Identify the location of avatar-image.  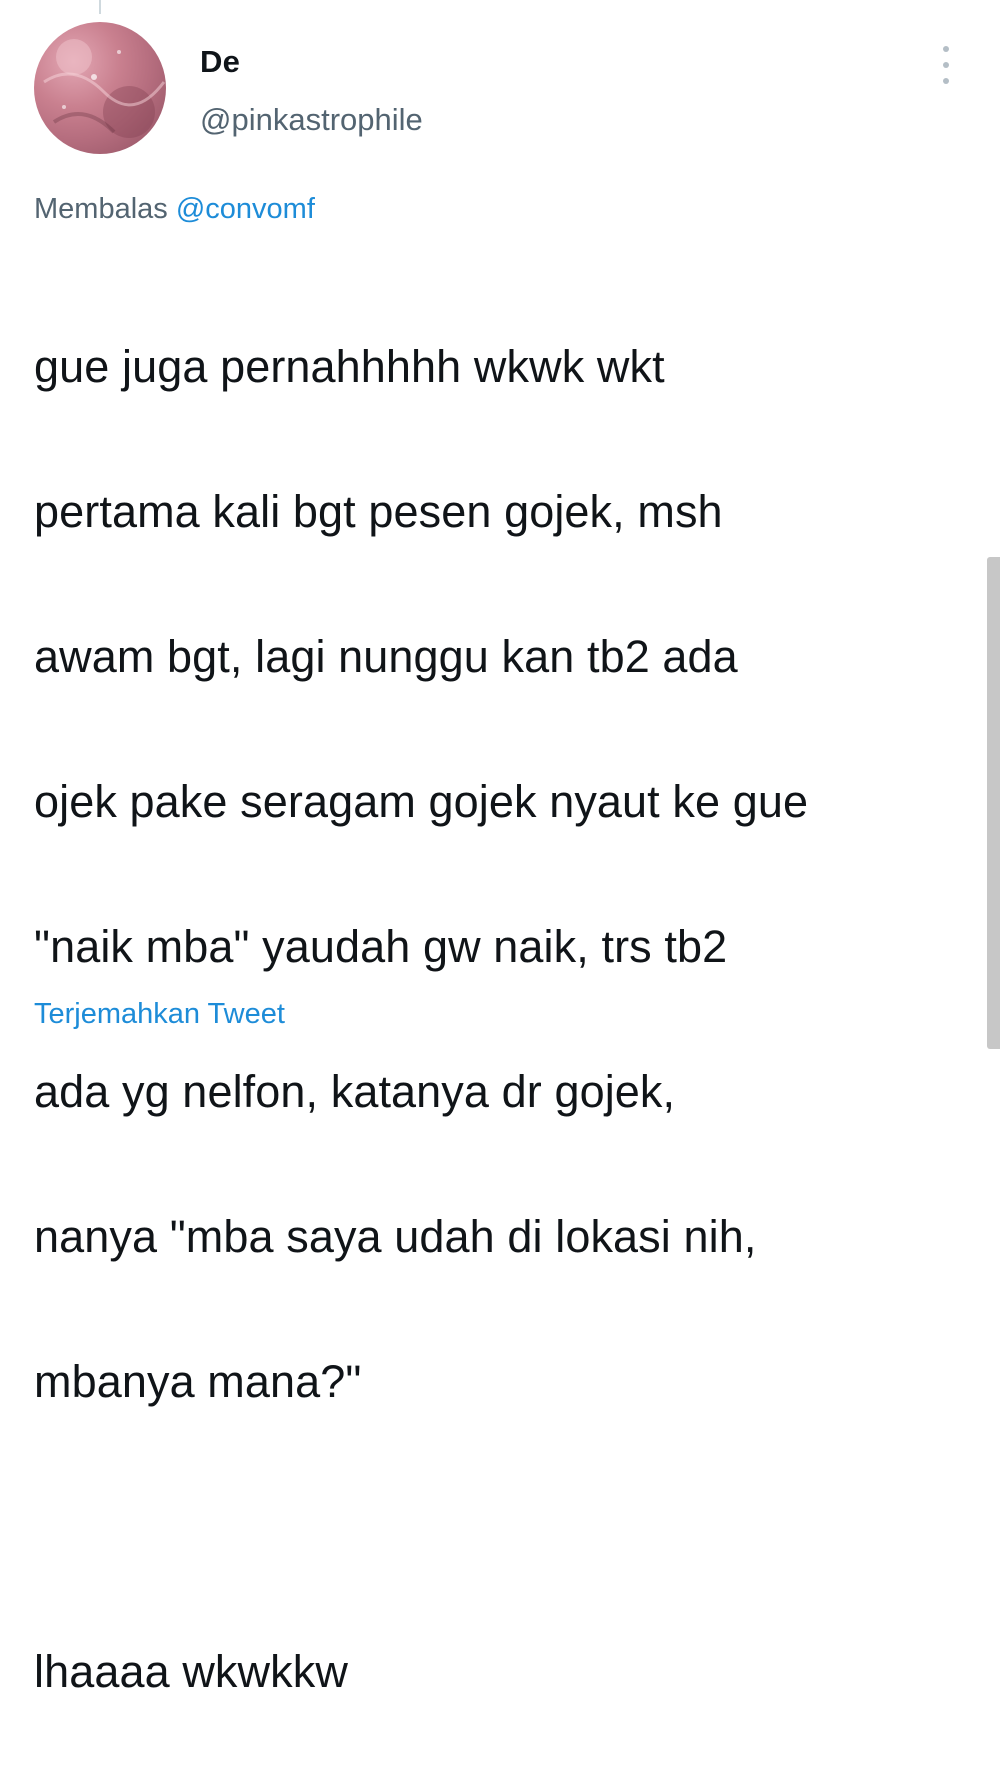
(104, 88).